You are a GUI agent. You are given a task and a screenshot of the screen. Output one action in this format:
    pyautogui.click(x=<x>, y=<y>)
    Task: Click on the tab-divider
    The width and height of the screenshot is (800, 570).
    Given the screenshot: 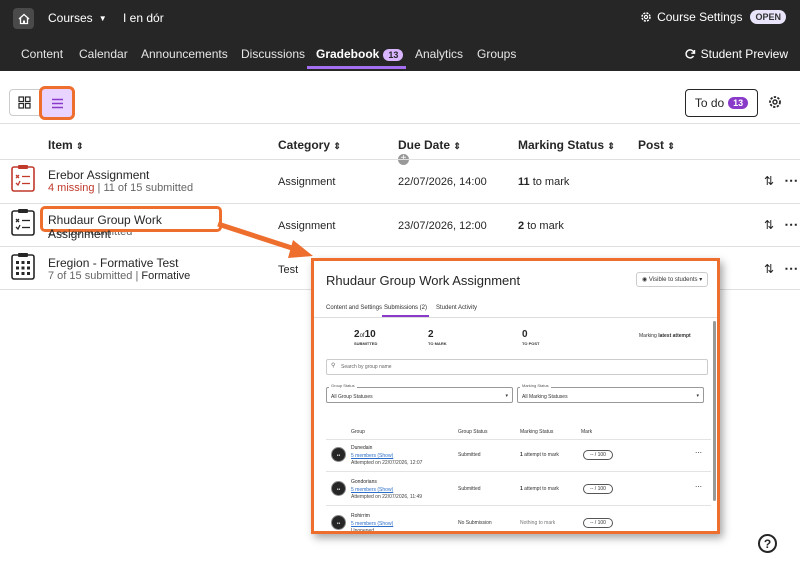 What is the action you would take?
    pyautogui.click(x=515, y=317)
    